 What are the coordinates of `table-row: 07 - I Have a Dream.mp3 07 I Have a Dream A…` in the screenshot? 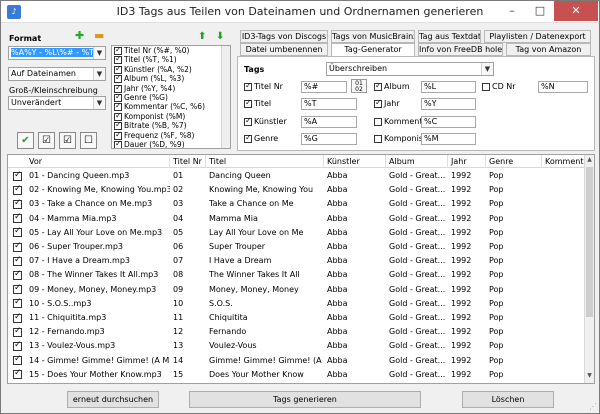 It's located at (297, 261).